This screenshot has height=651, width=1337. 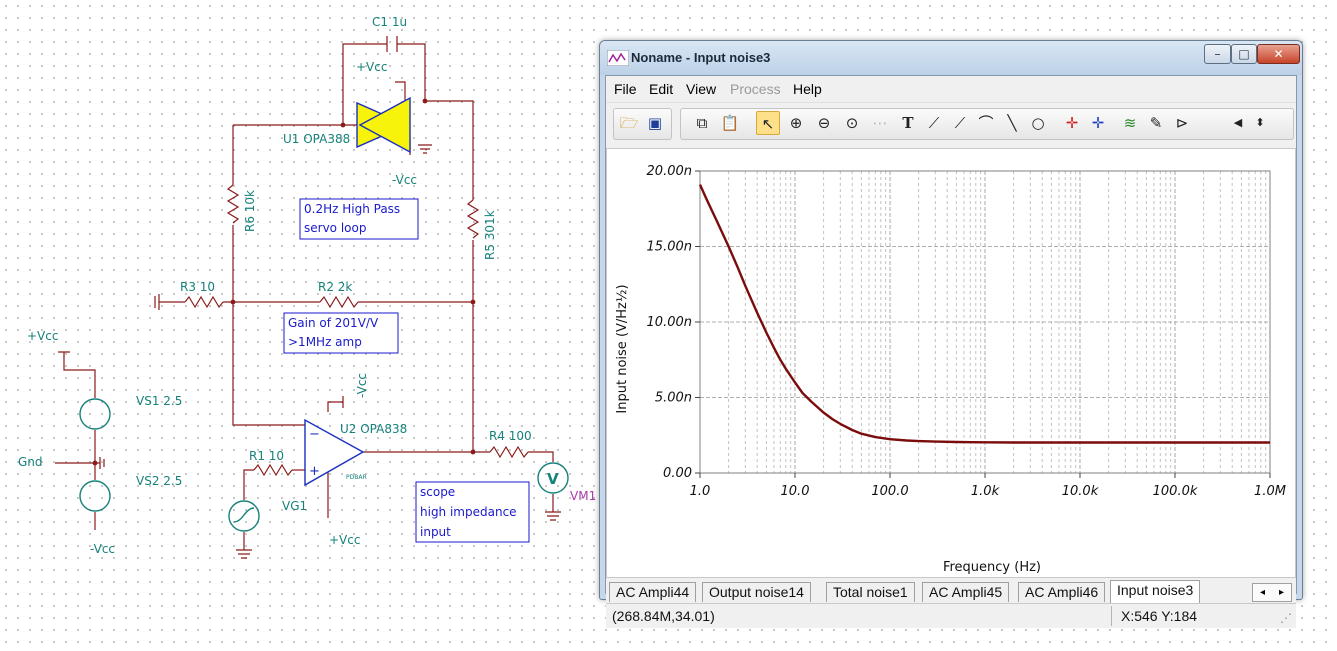 What do you see at coordinates (1012, 123) in the screenshot?
I see `line-icon: ╲` at bounding box center [1012, 123].